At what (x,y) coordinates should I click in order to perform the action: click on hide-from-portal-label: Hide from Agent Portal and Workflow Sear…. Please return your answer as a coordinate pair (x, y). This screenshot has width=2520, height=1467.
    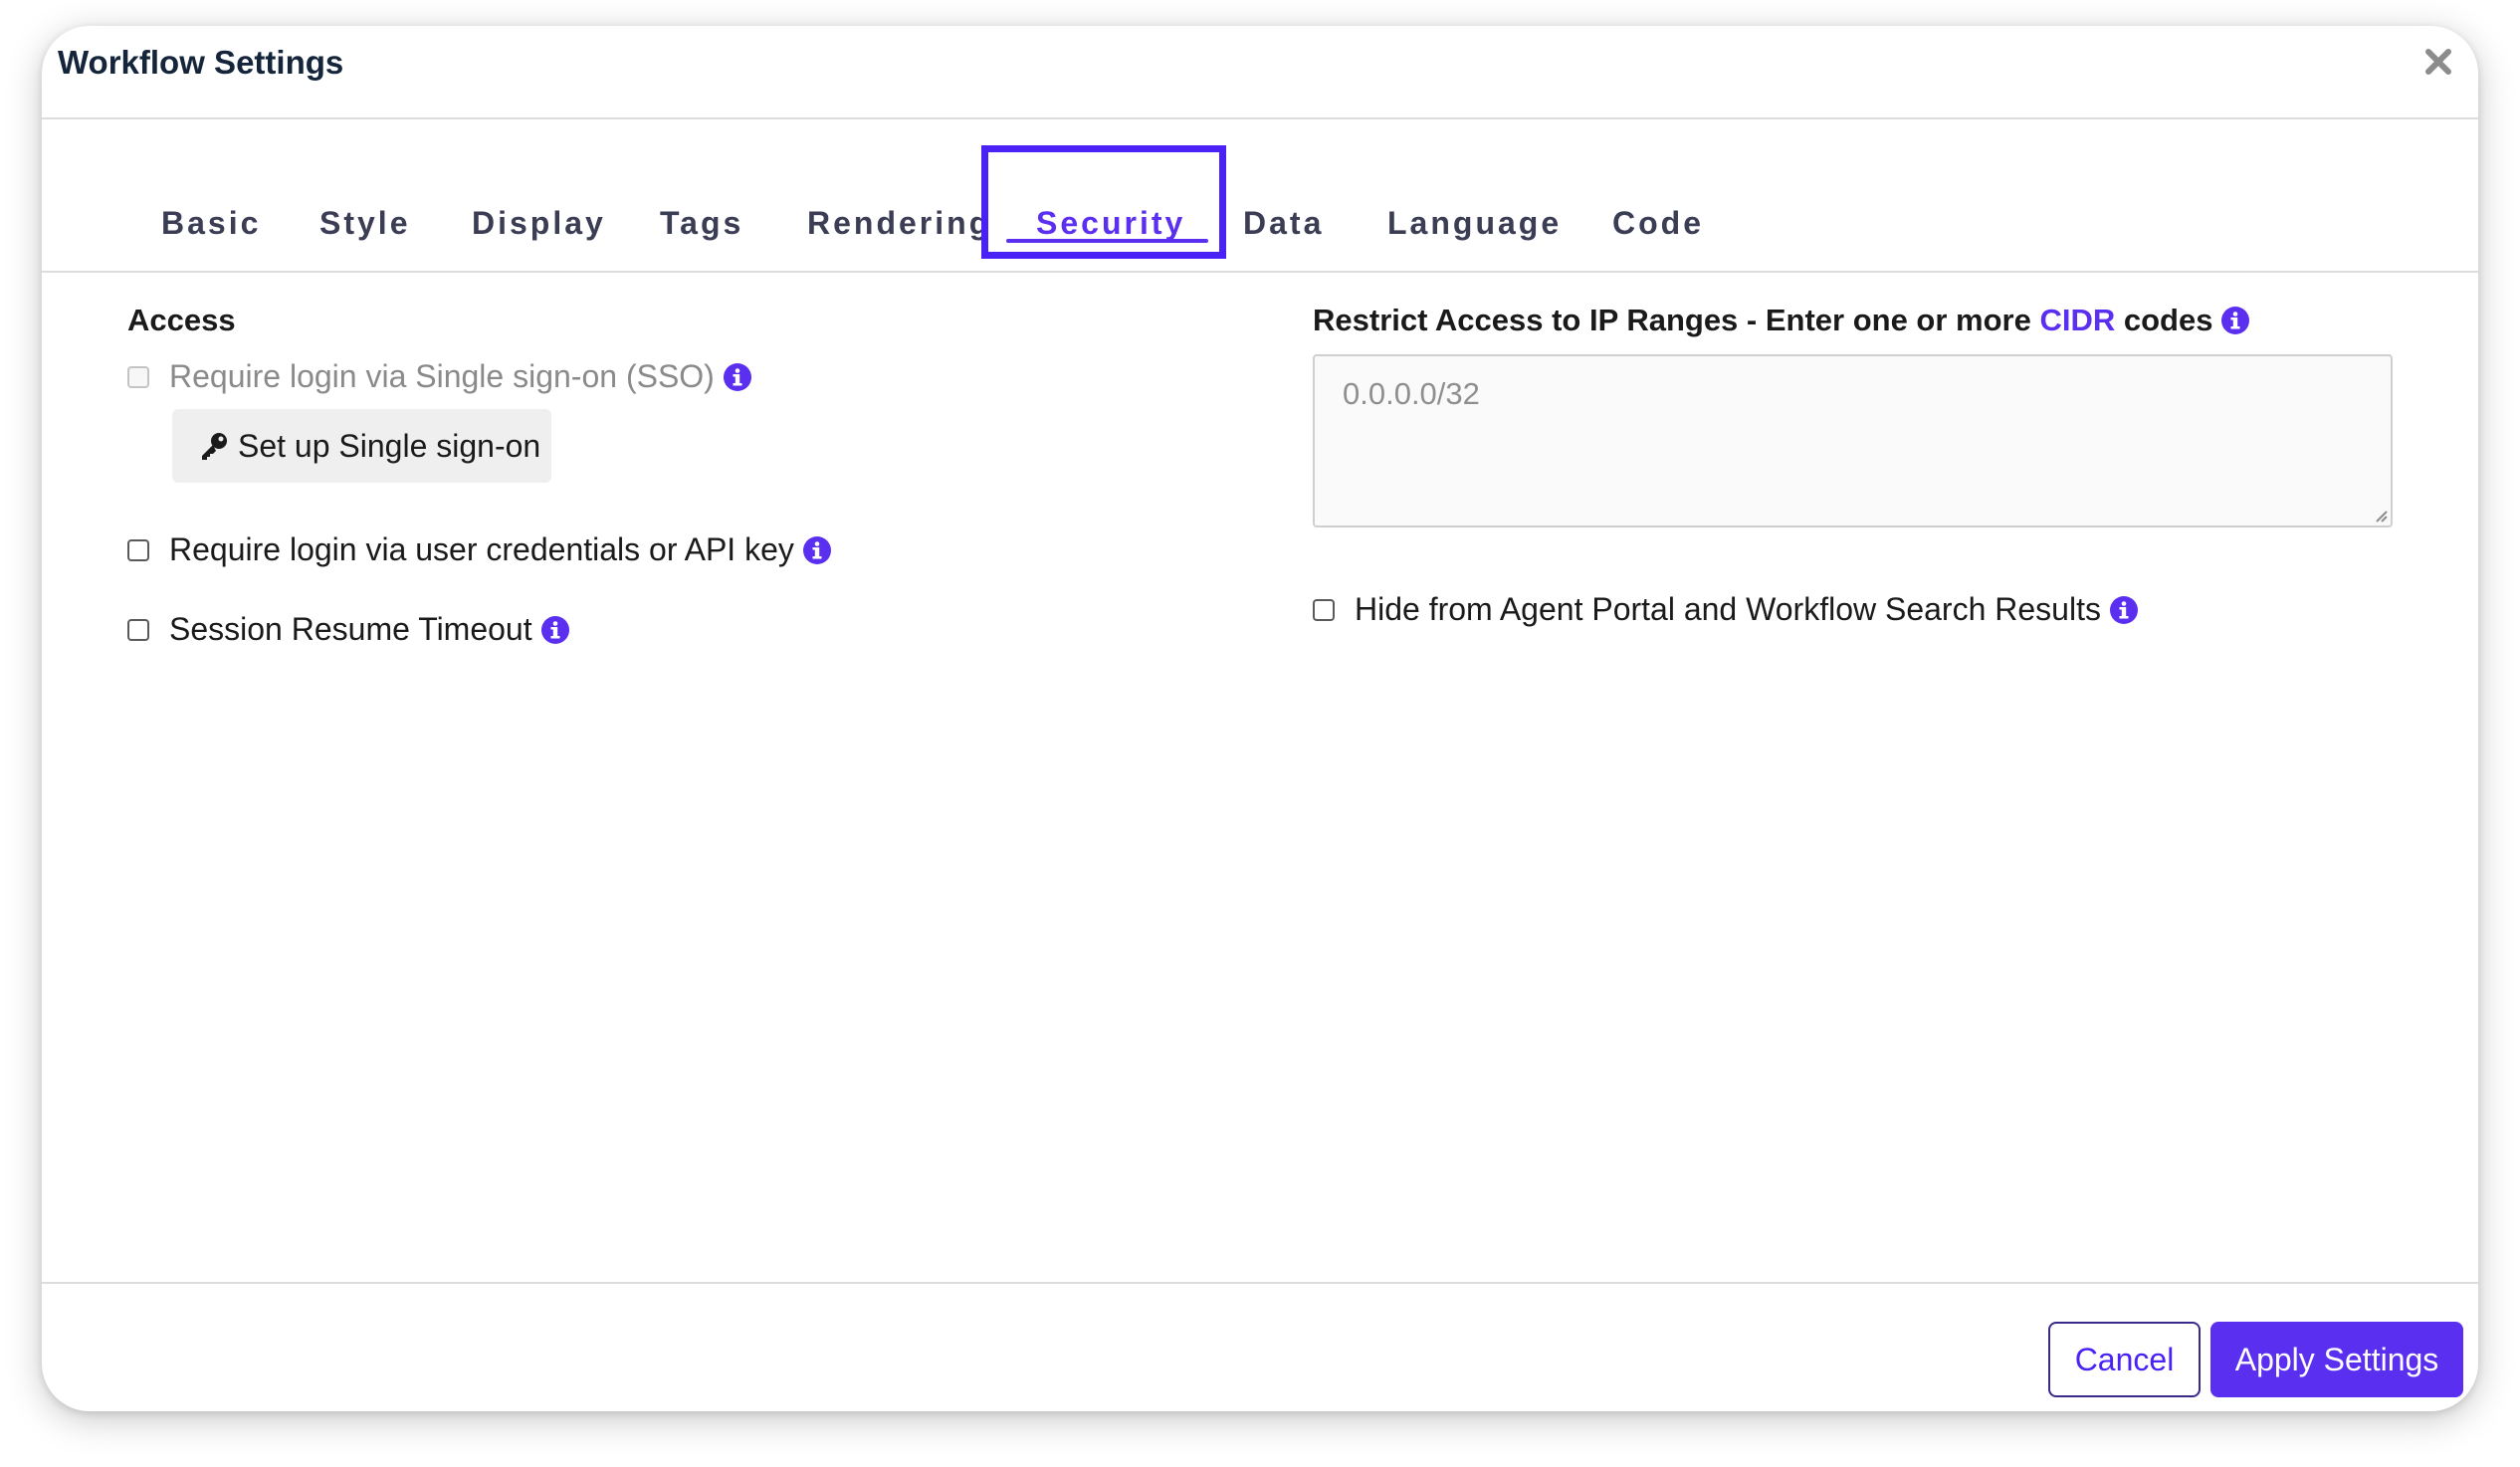
    Looking at the image, I should click on (1728, 609).